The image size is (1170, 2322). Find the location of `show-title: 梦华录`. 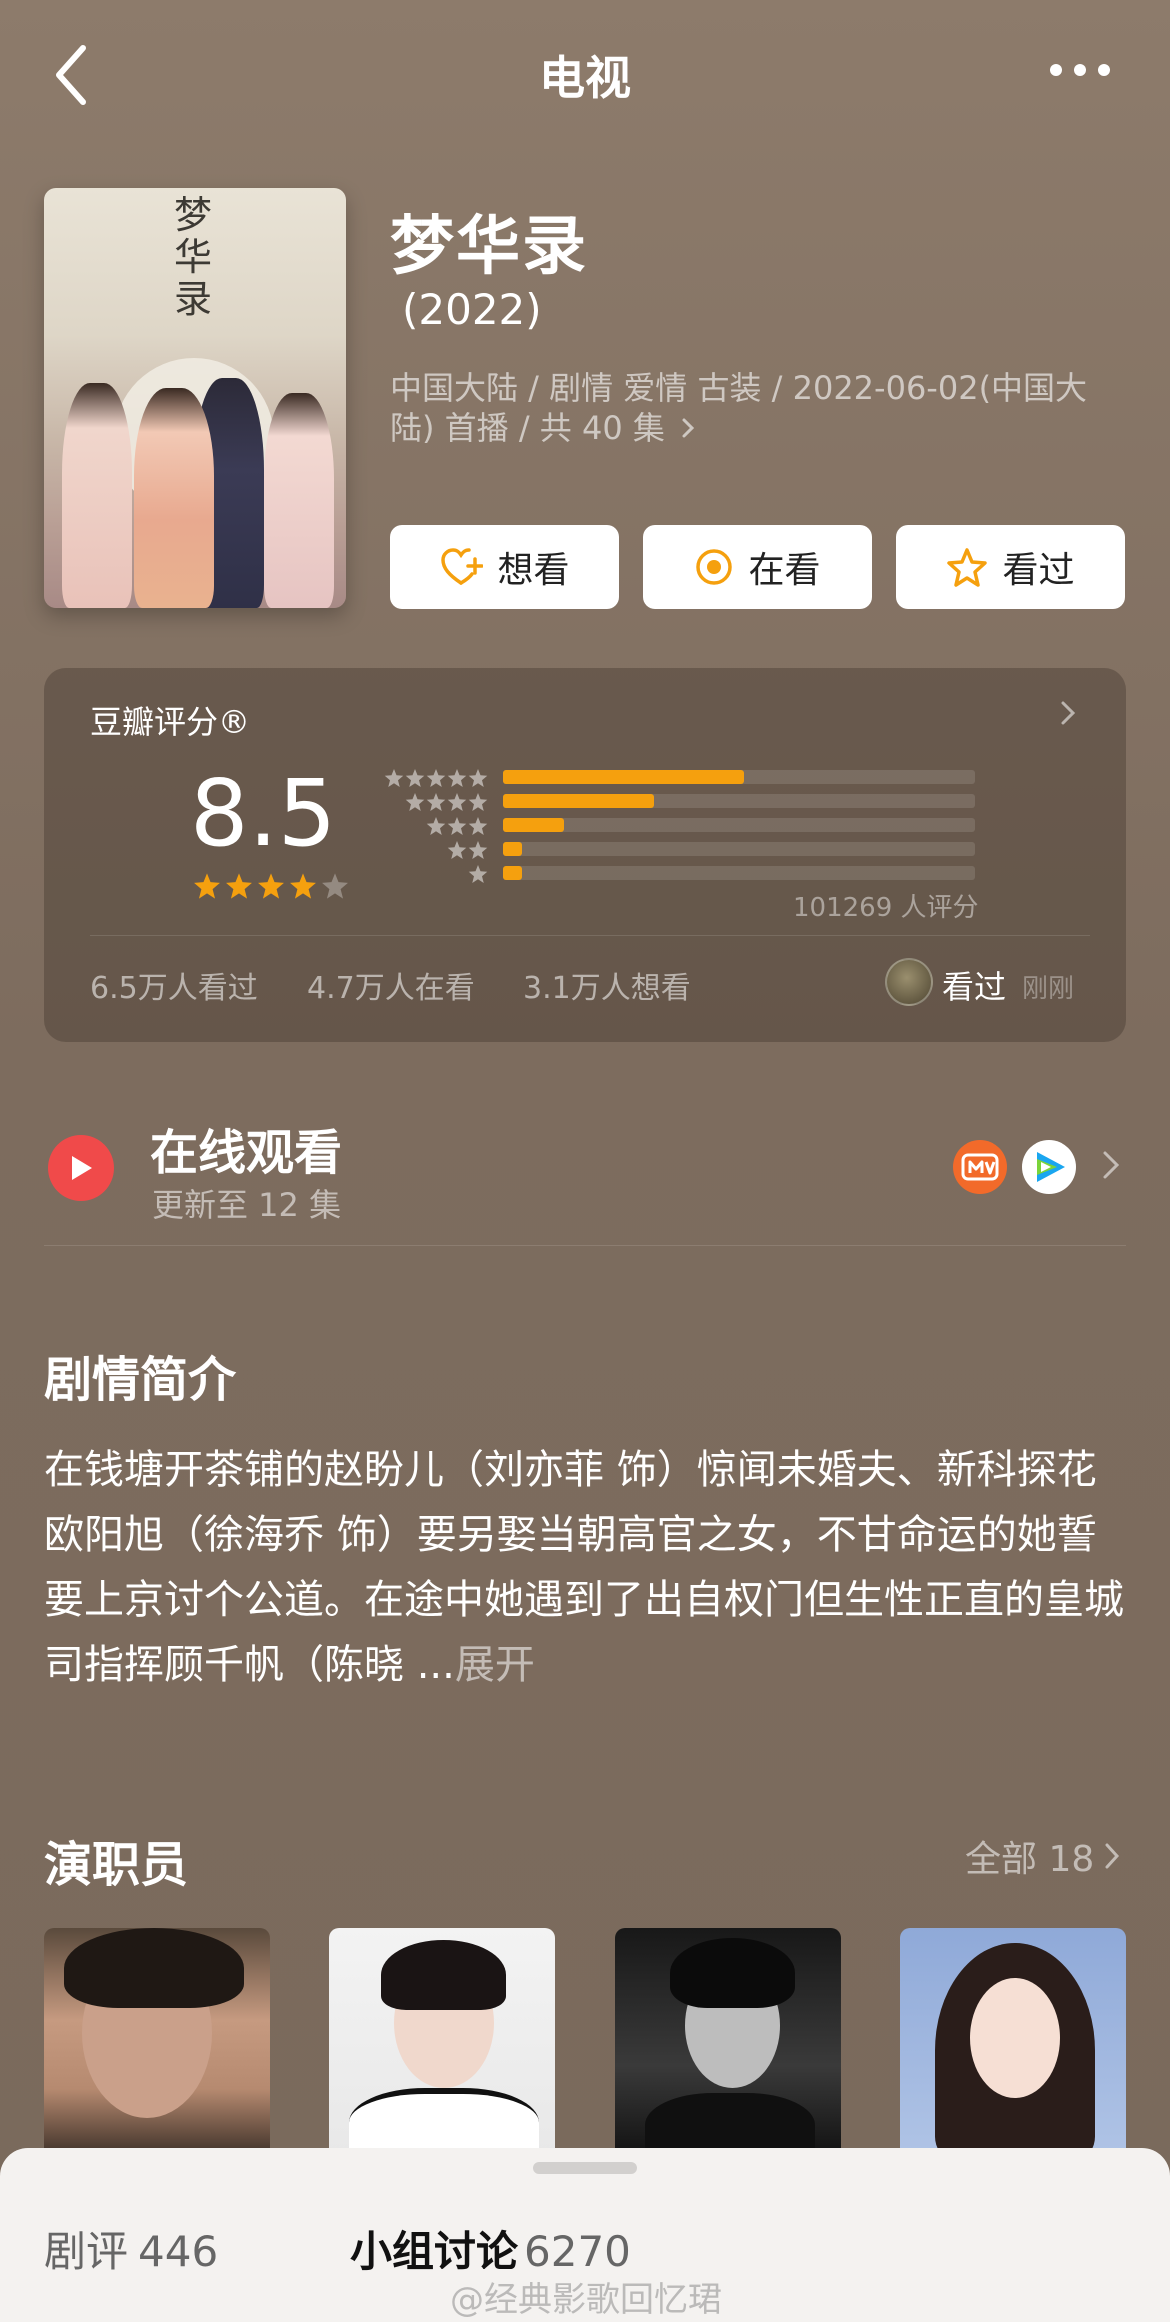

show-title: 梦华录 is located at coordinates (489, 247).